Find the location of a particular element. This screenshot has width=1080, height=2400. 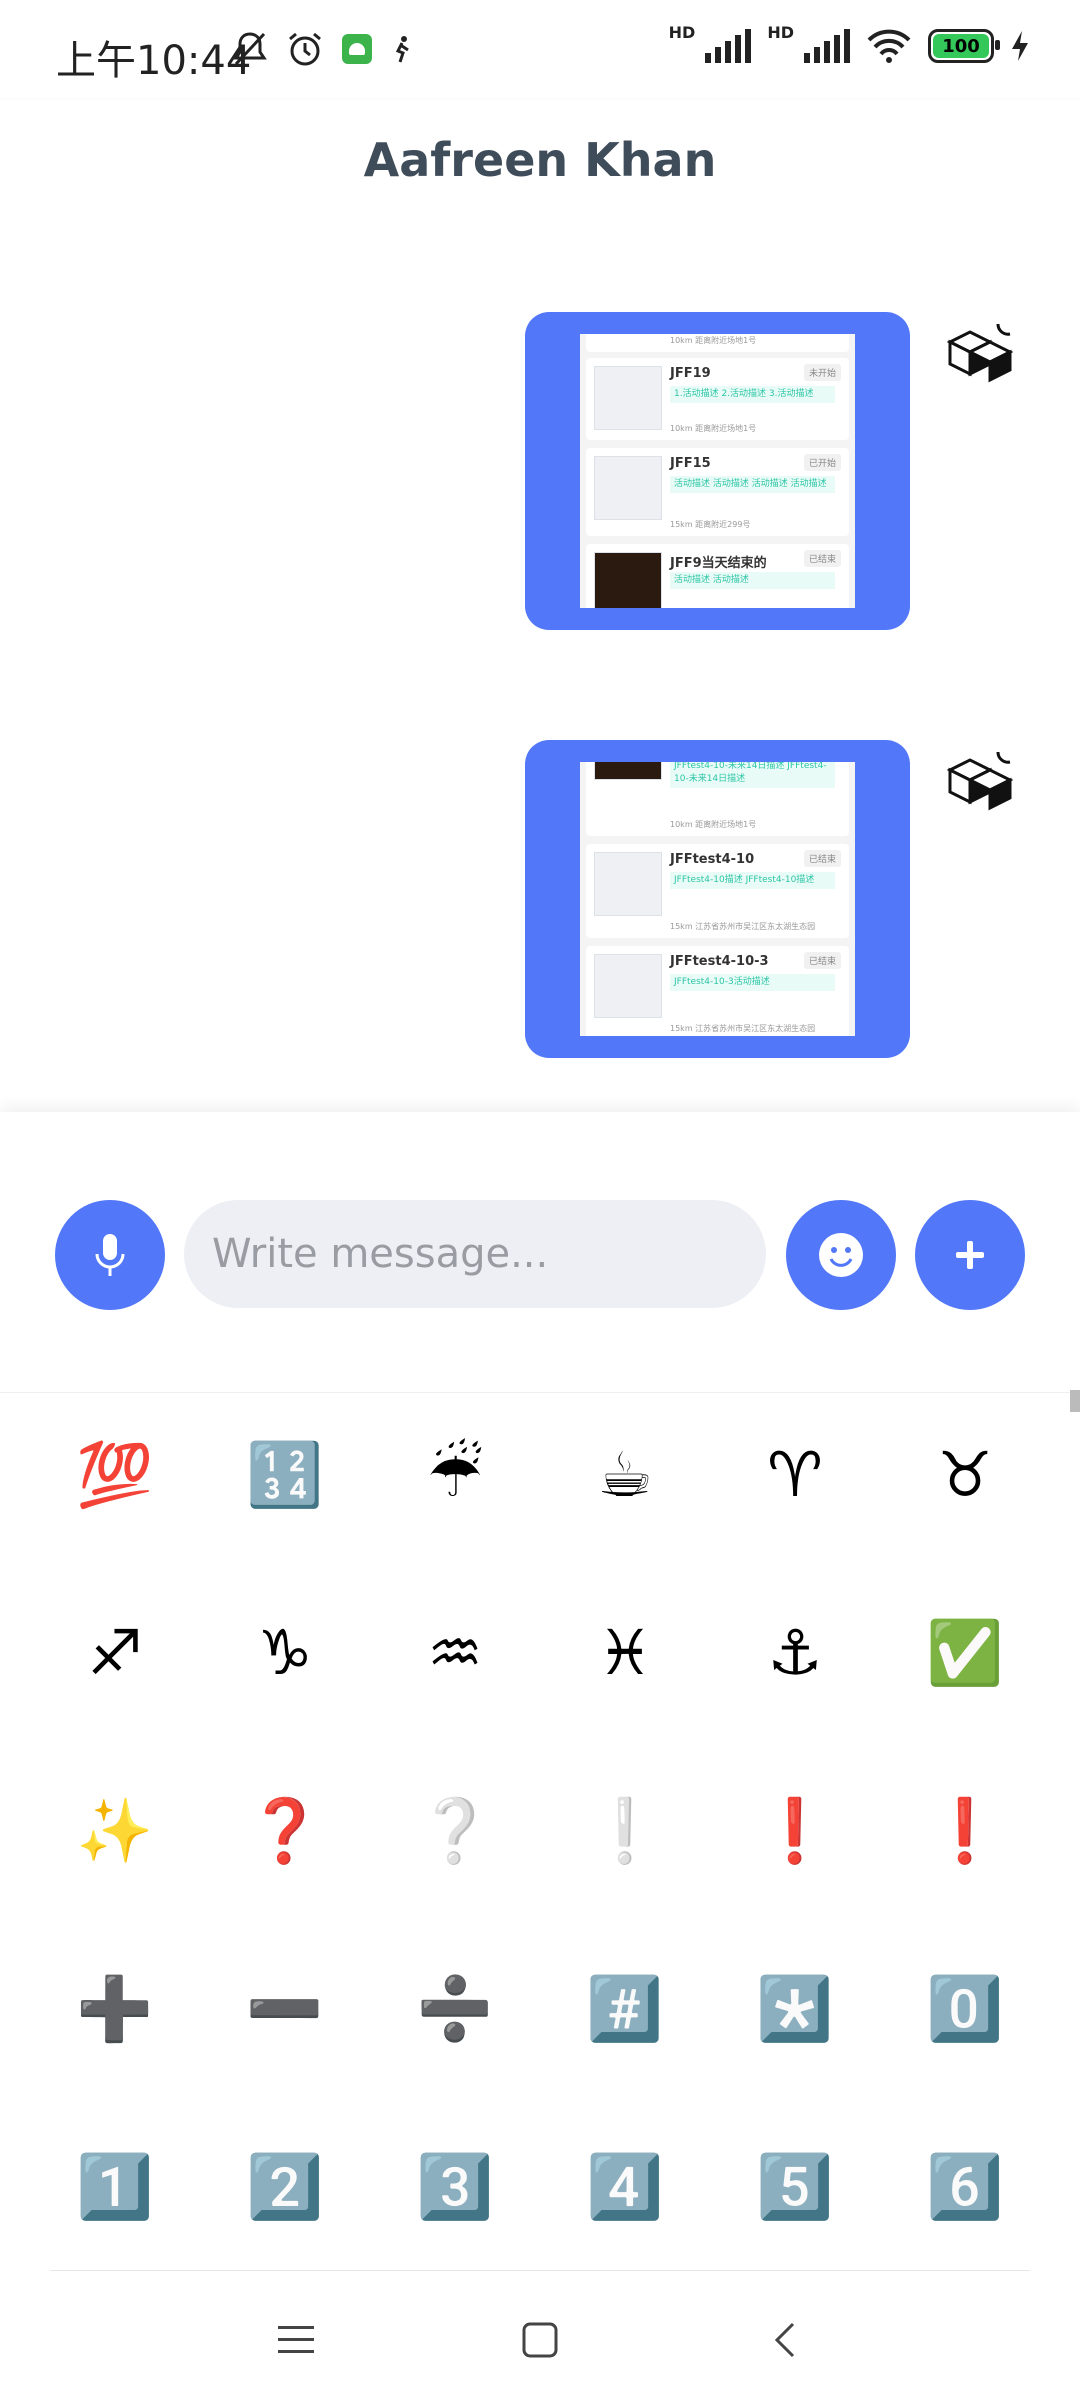

emoji-capricorn: ♑ is located at coordinates (285, 1700).